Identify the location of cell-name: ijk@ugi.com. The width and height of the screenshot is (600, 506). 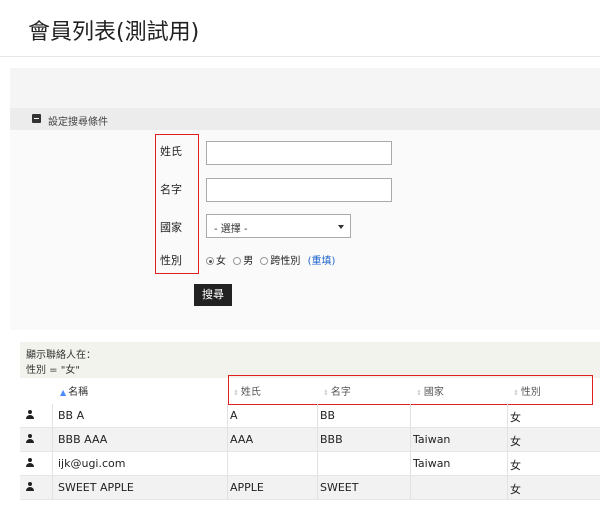
(92, 463).